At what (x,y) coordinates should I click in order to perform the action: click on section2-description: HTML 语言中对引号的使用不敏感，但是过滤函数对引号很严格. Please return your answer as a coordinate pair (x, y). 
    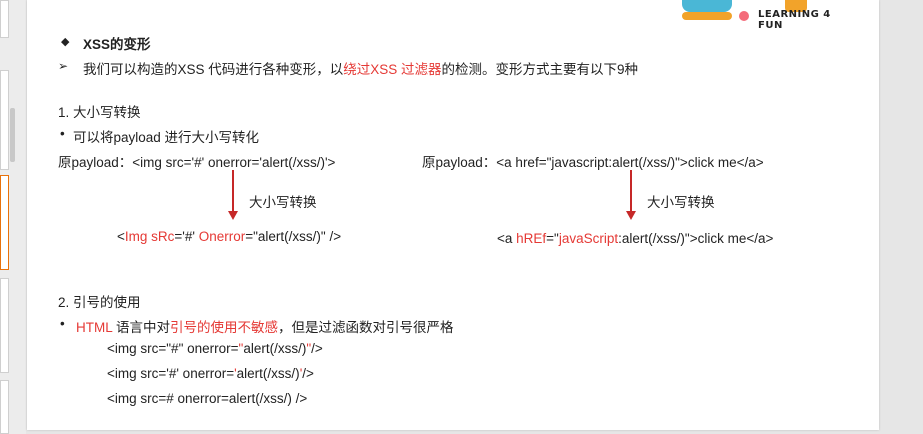
    Looking at the image, I should click on (265, 327).